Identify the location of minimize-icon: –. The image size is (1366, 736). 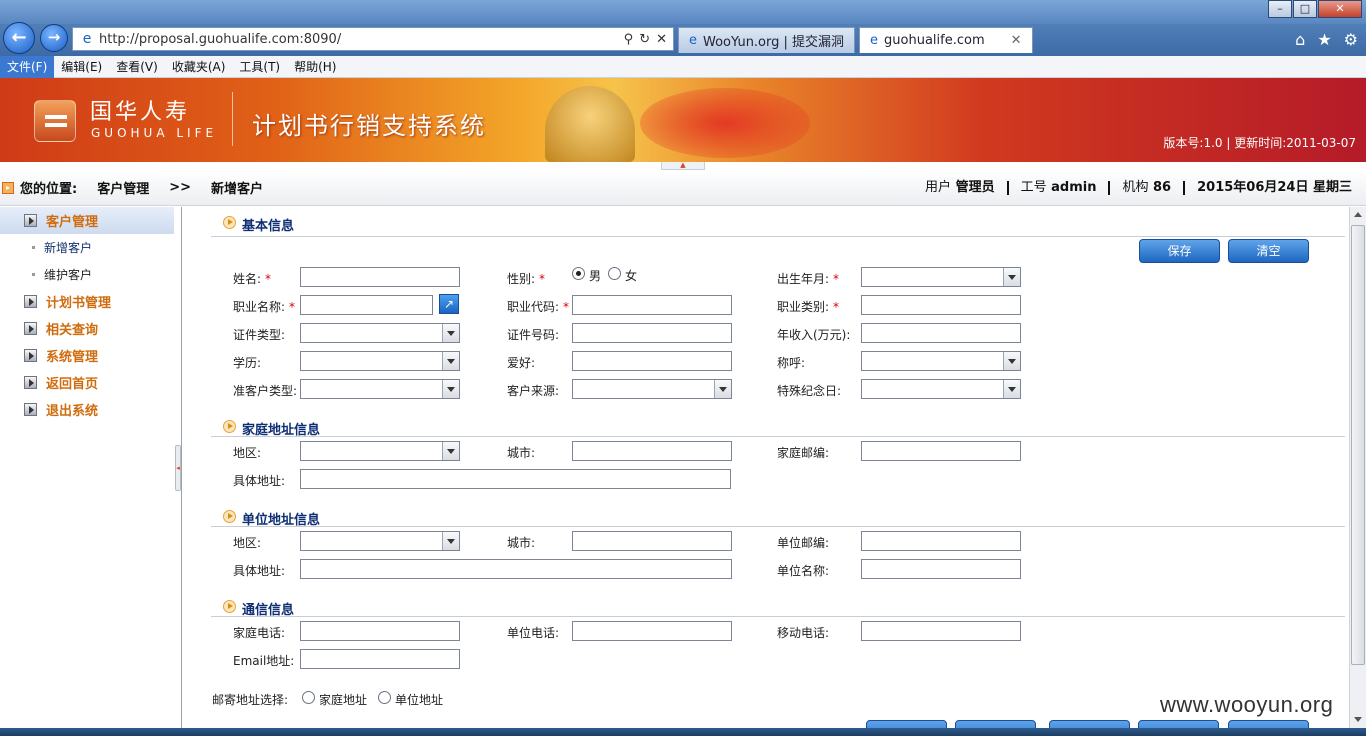
(1280, 9).